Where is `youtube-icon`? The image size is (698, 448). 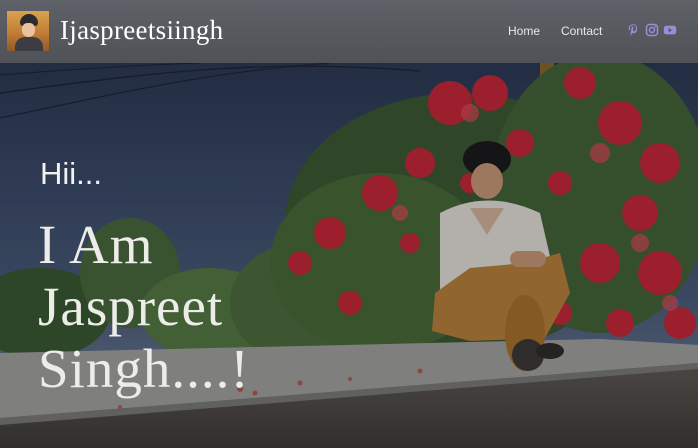
youtube-icon is located at coordinates (670, 30).